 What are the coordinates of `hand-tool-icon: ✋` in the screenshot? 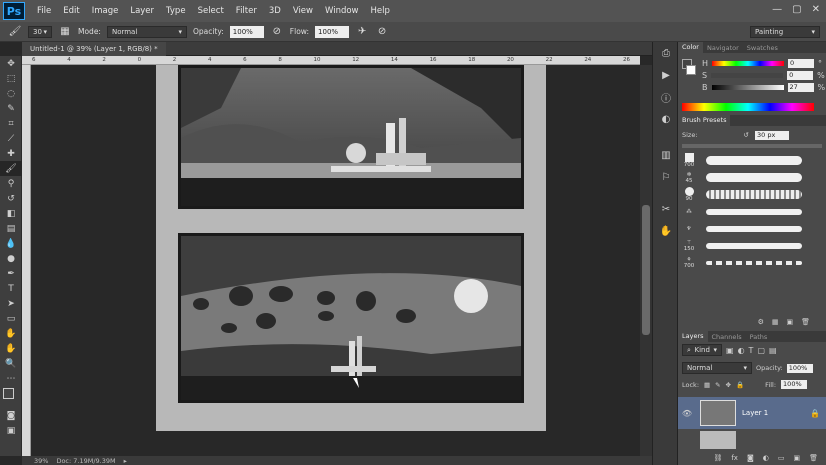 It's located at (11, 348).